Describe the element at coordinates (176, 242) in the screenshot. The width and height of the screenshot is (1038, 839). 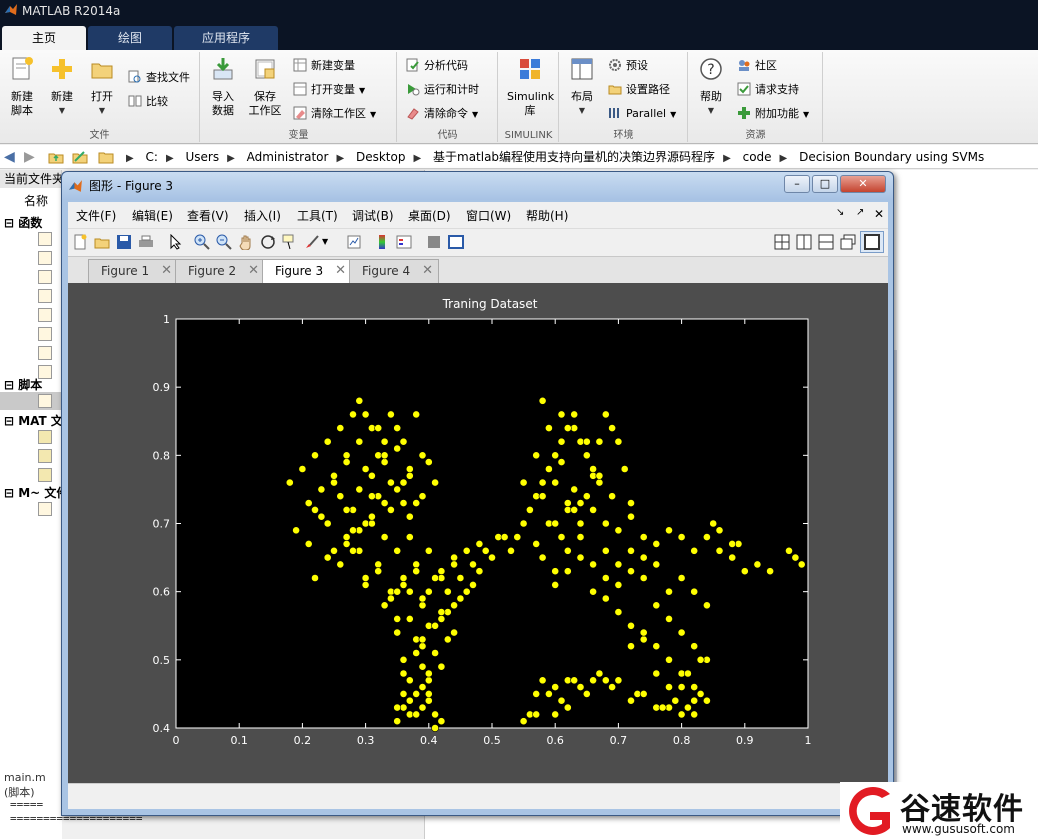
I see `cursor-arrow-icon` at that location.